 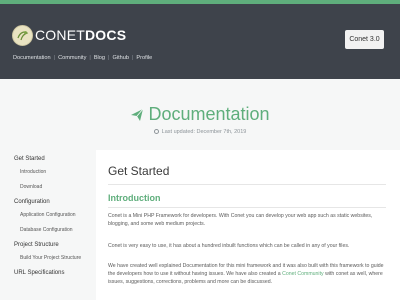 What do you see at coordinates (32, 58) in the screenshot?
I see `nav-documentation: Documentation` at bounding box center [32, 58].